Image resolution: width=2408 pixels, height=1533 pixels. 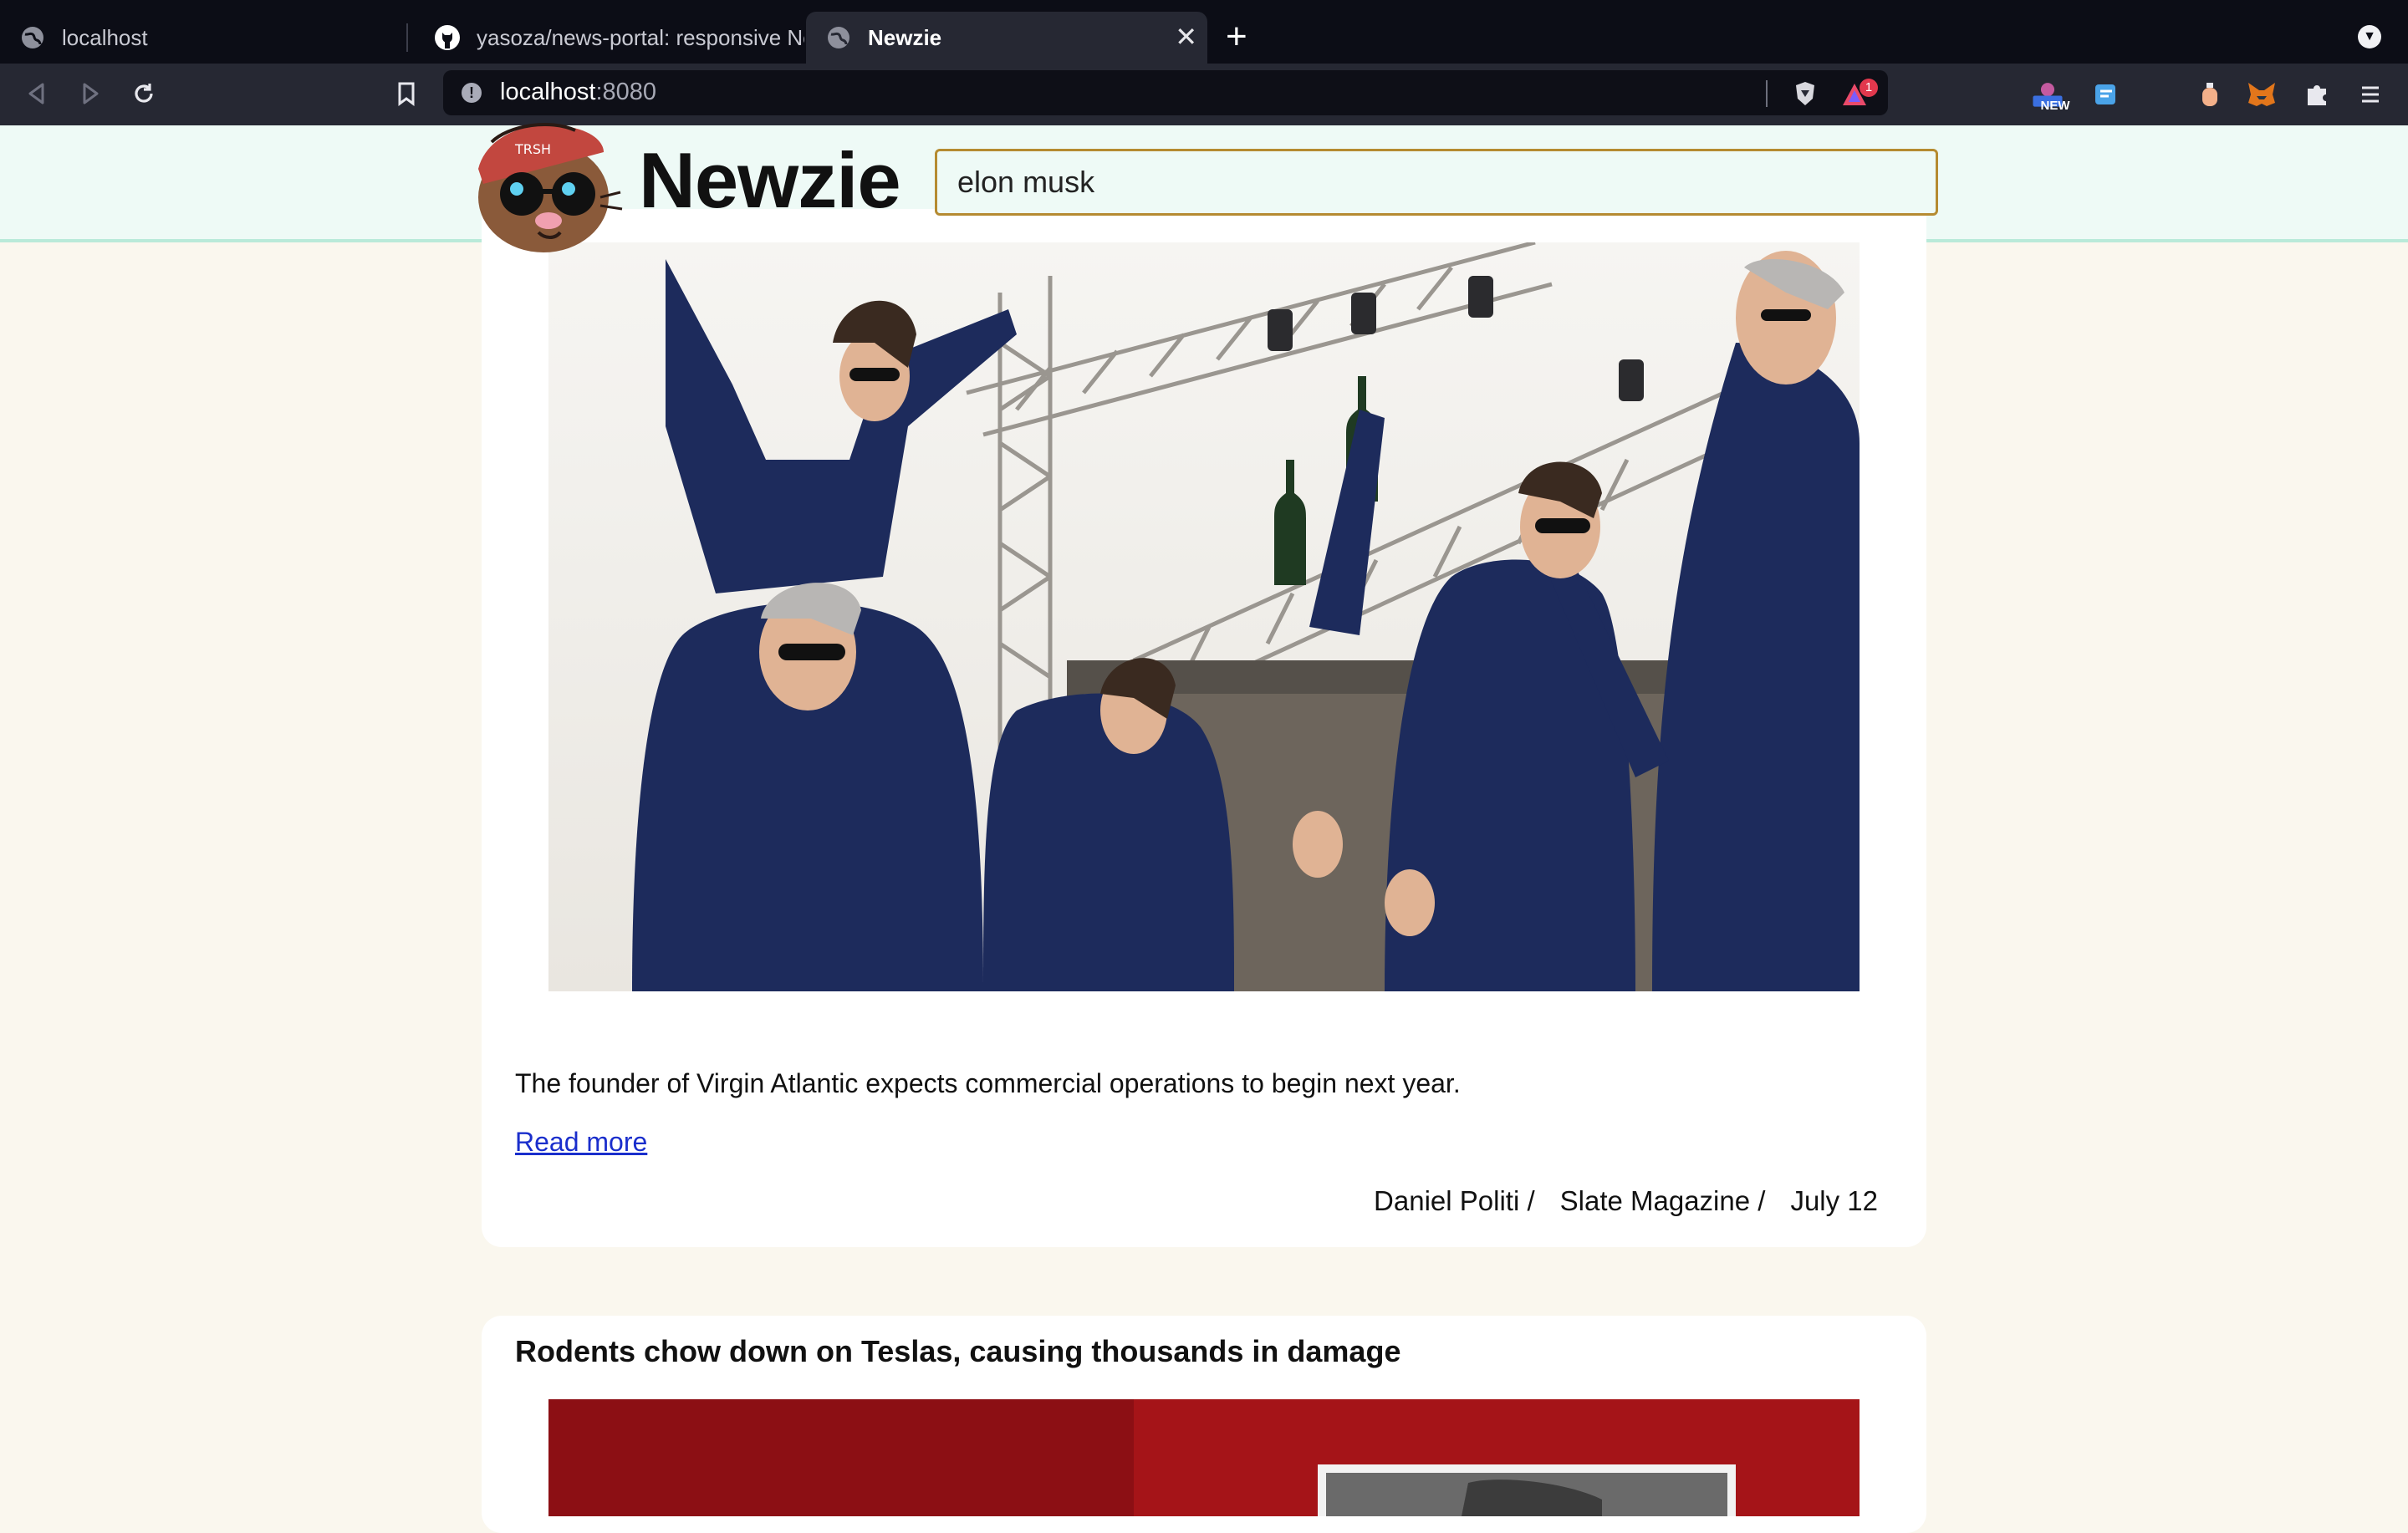 What do you see at coordinates (1455, 1200) in the screenshot?
I see `article-author: Daniel Politi /` at bounding box center [1455, 1200].